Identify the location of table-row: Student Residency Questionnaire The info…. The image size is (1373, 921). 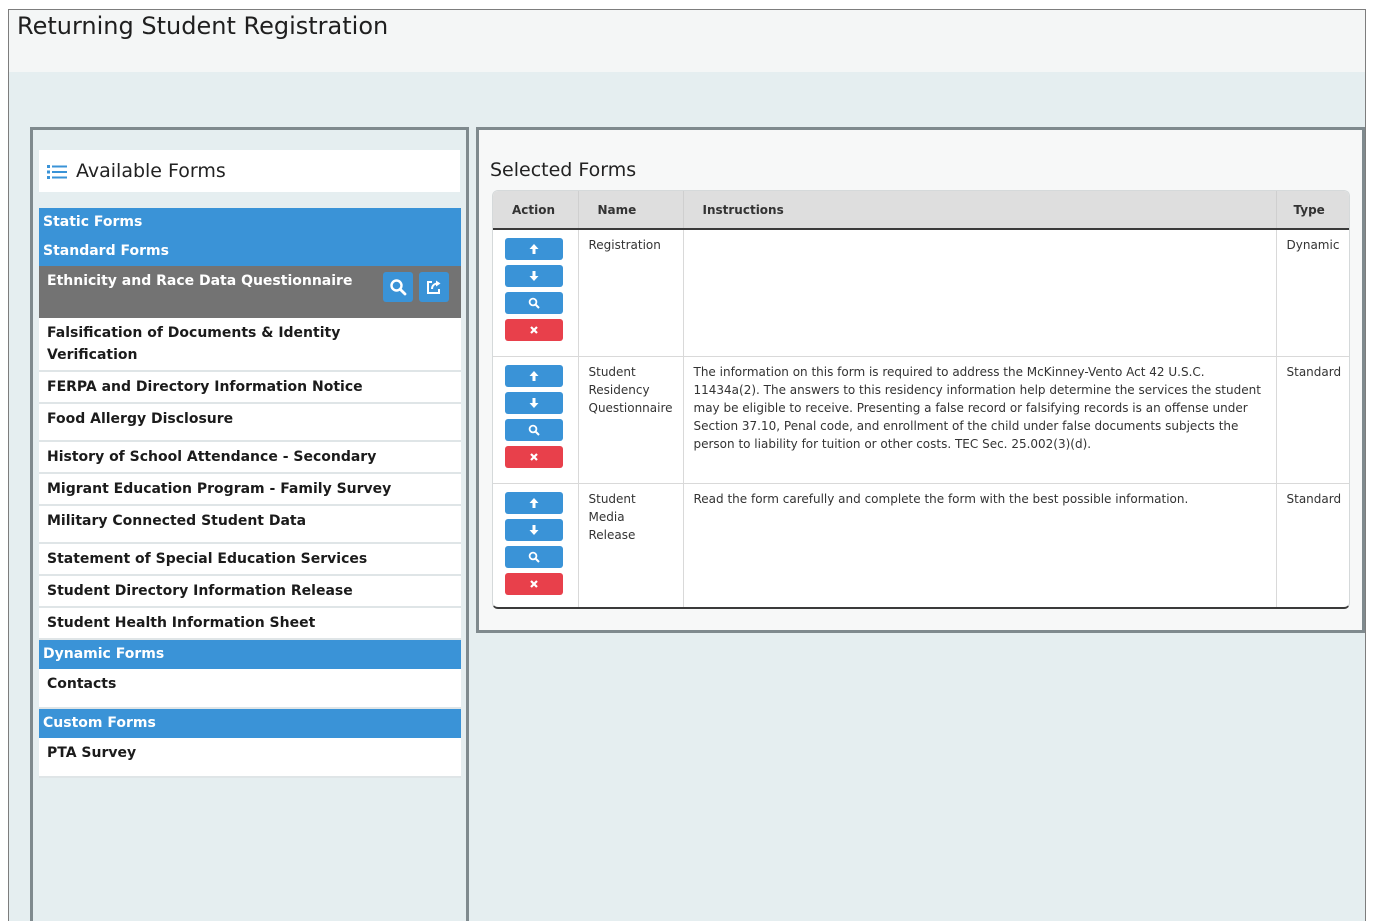
(921, 420).